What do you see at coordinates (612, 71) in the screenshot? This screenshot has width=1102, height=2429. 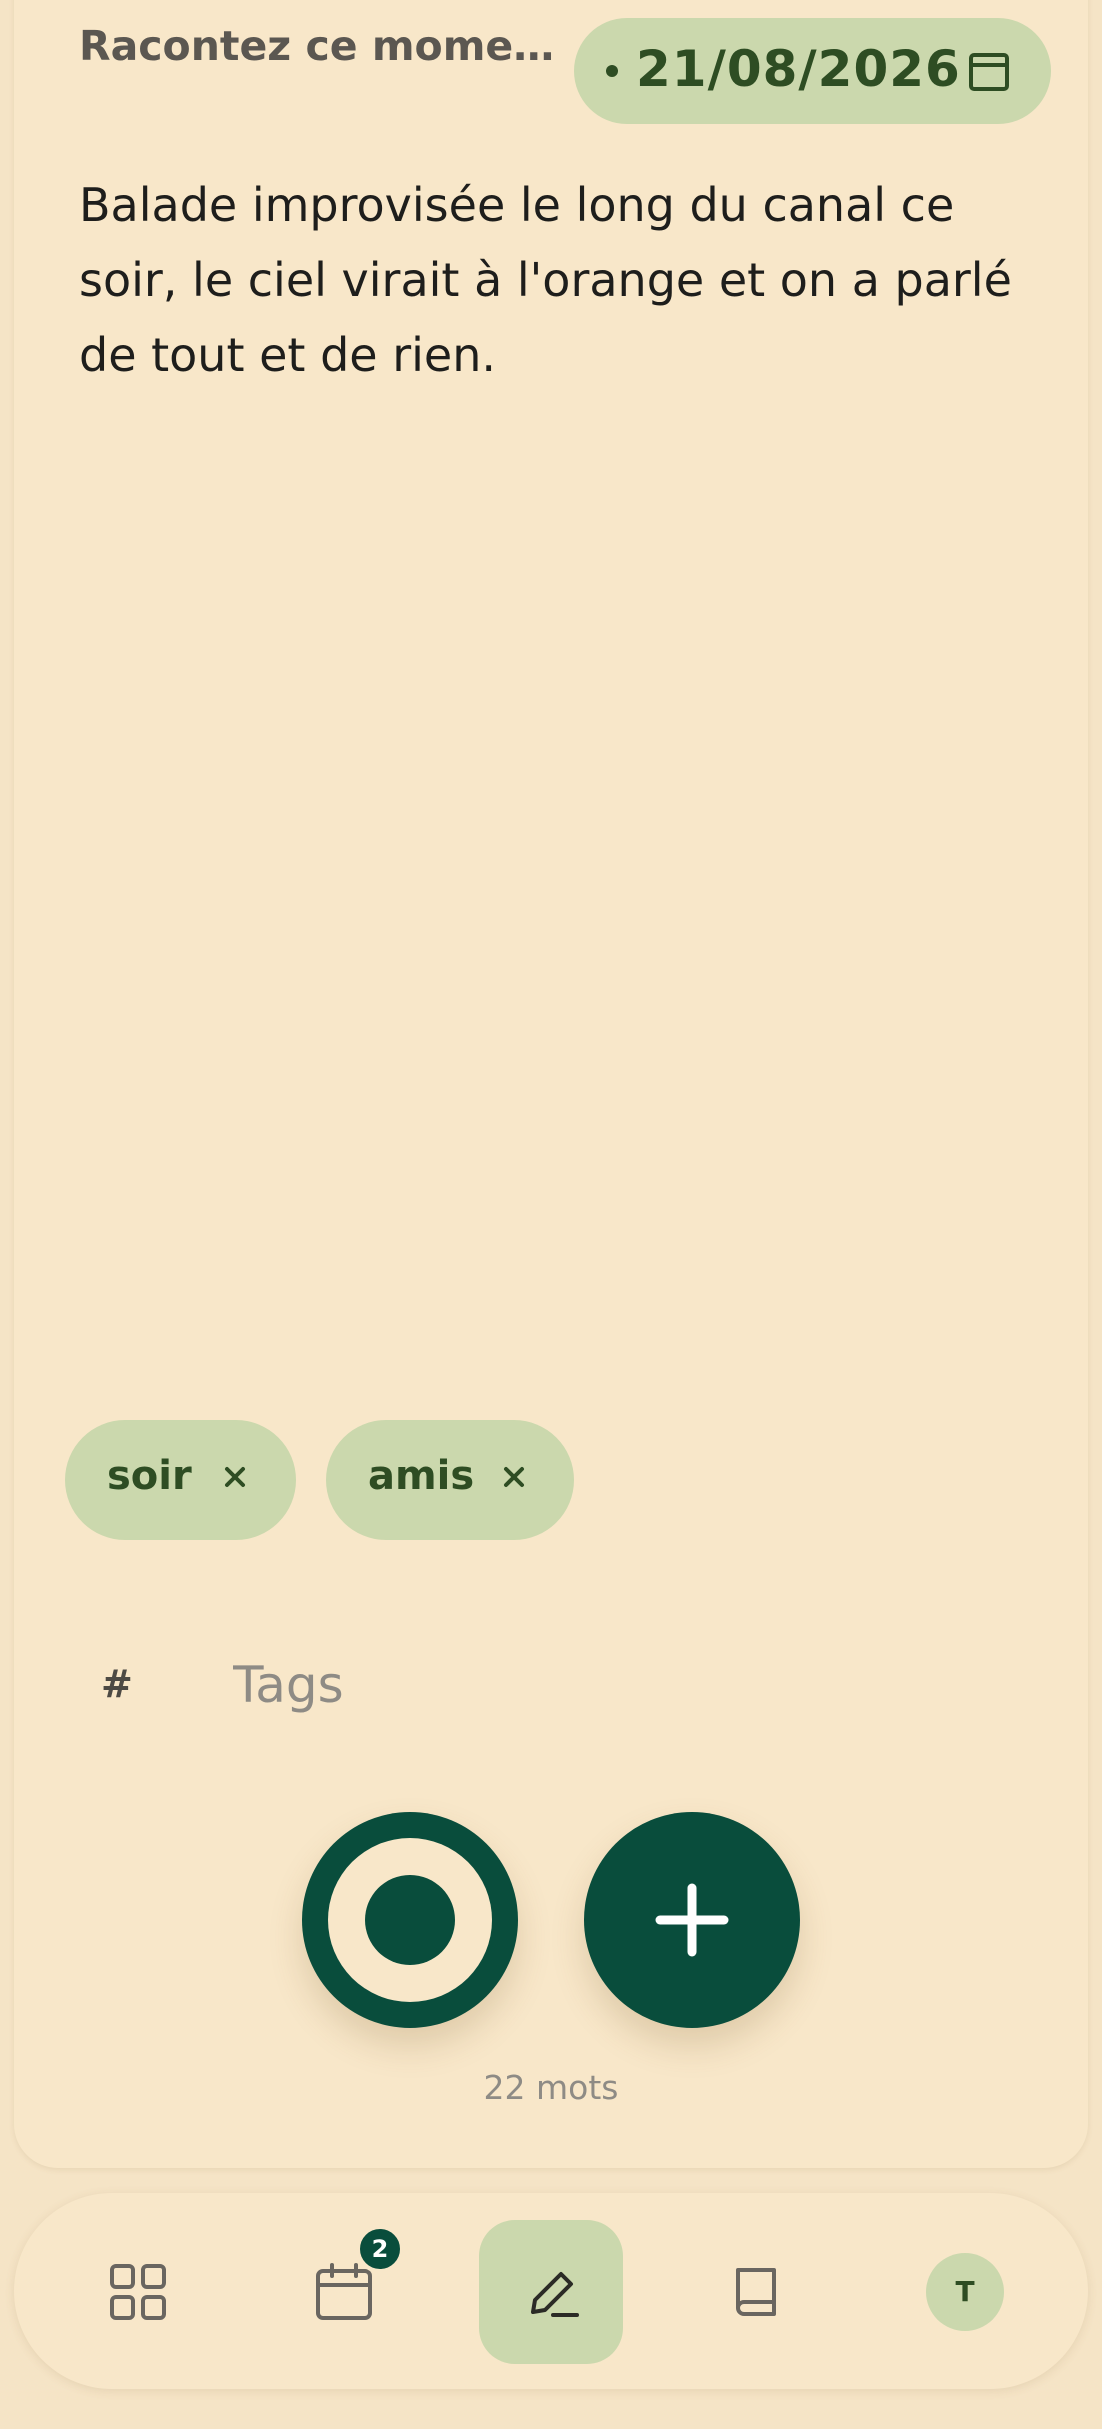 I see `date-dot-icon` at bounding box center [612, 71].